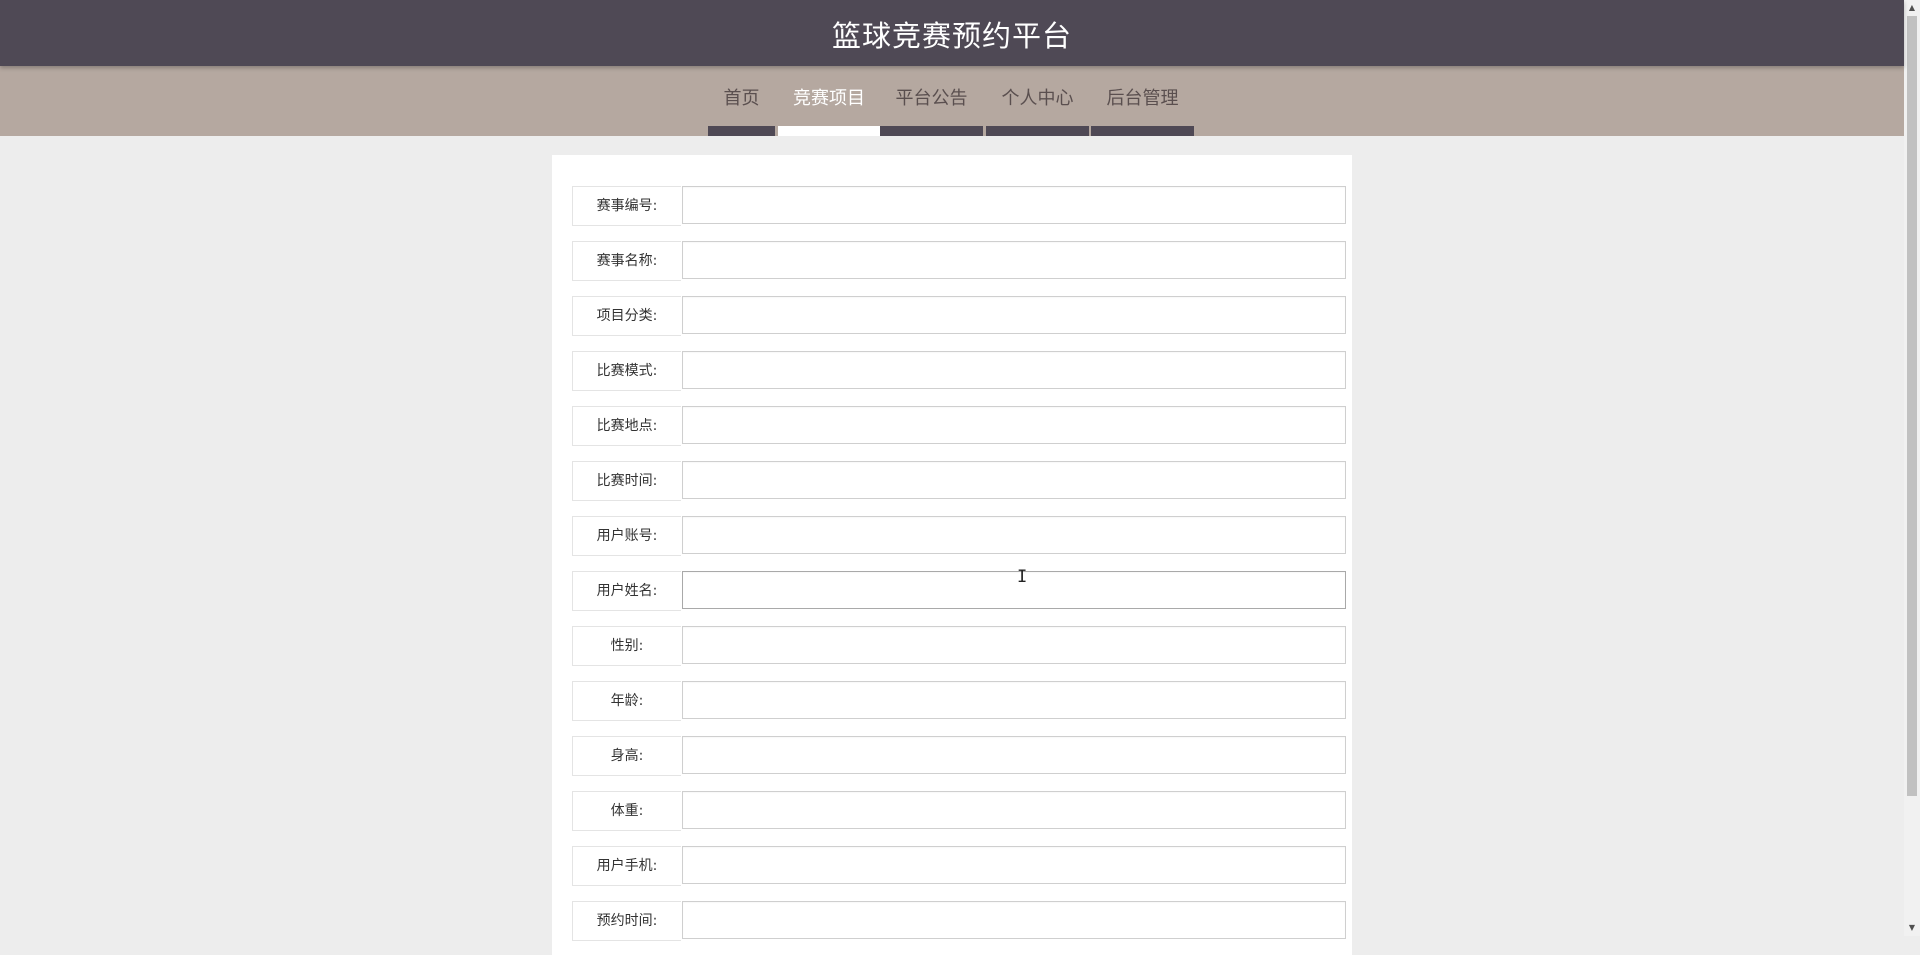 This screenshot has width=1920, height=955. What do you see at coordinates (1014, 480) in the screenshot?
I see `match-time-input` at bounding box center [1014, 480].